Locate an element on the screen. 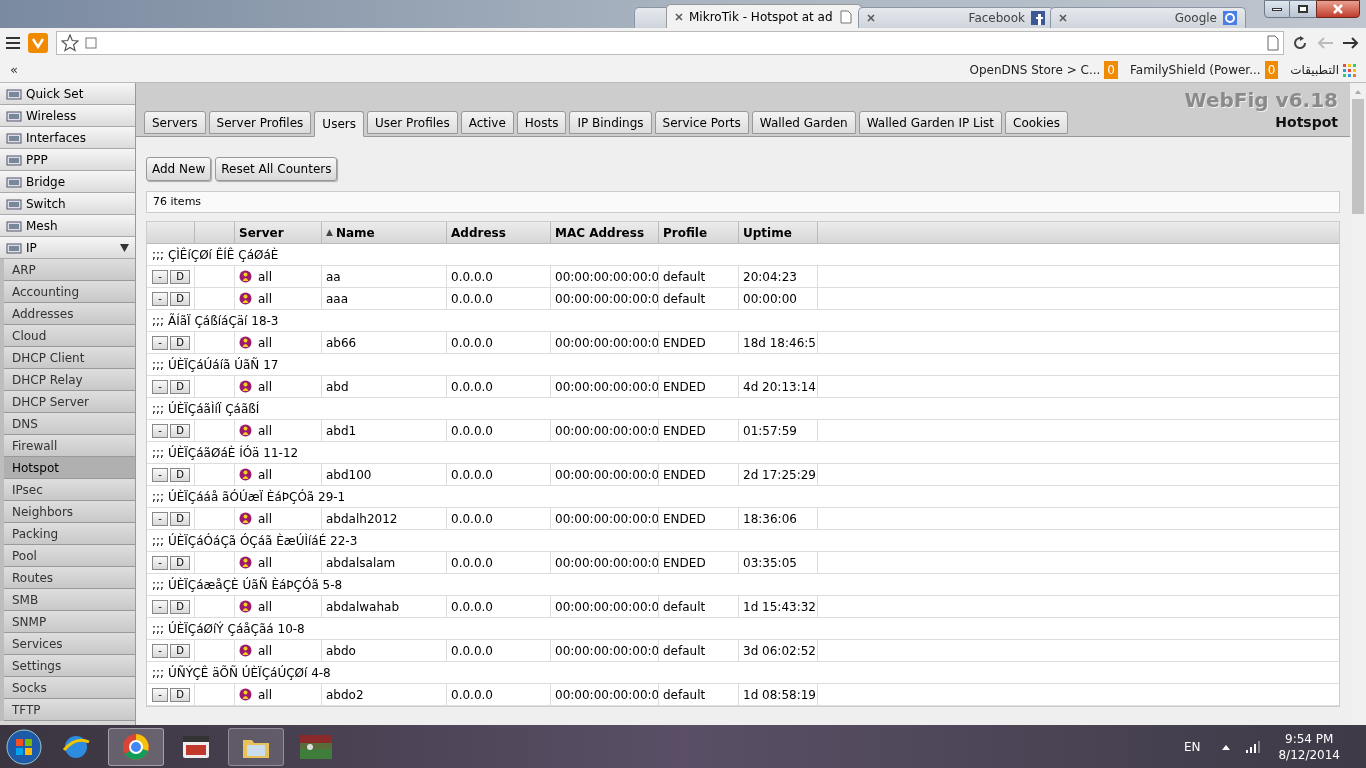 The height and width of the screenshot is (768, 1366). reload-icon is located at coordinates (1300, 43).